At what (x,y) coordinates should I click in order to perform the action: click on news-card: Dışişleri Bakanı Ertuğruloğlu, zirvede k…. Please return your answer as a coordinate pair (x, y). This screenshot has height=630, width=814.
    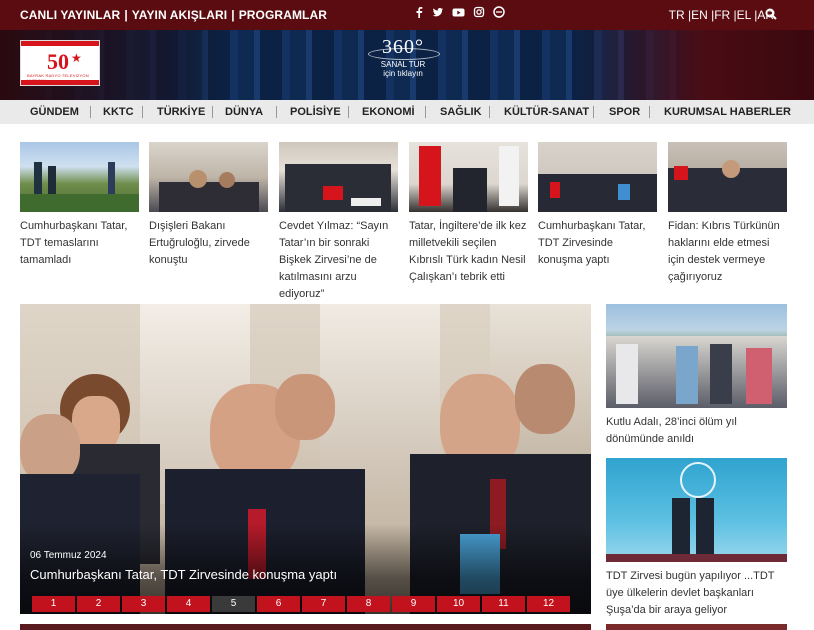
    Looking at the image, I should click on (208, 205).